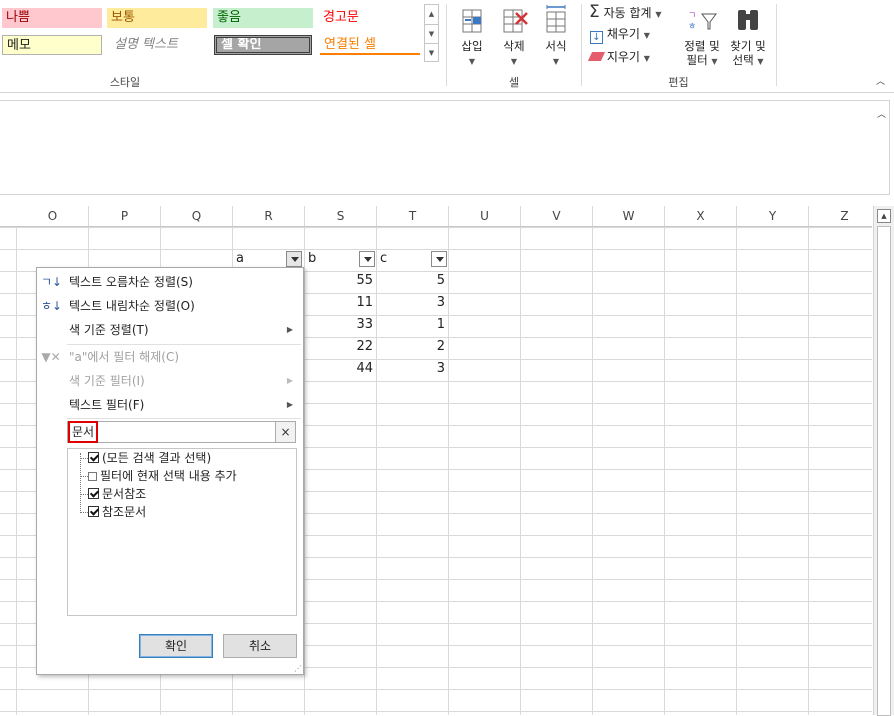 This screenshot has width=894, height=716. I want to click on clear-button: 지우기 ▼, so click(618, 56).